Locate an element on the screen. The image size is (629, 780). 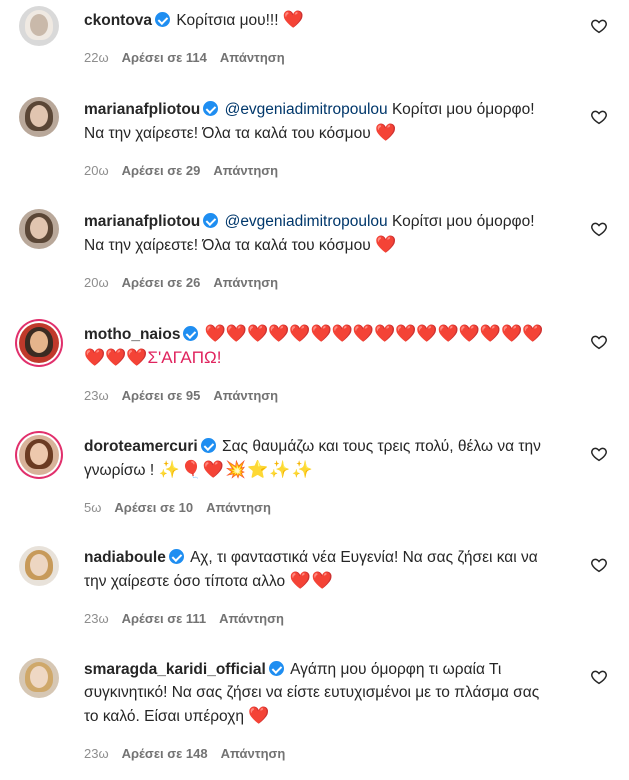
comment-body: Κορίτσια μου!!! is located at coordinates (227, 20).